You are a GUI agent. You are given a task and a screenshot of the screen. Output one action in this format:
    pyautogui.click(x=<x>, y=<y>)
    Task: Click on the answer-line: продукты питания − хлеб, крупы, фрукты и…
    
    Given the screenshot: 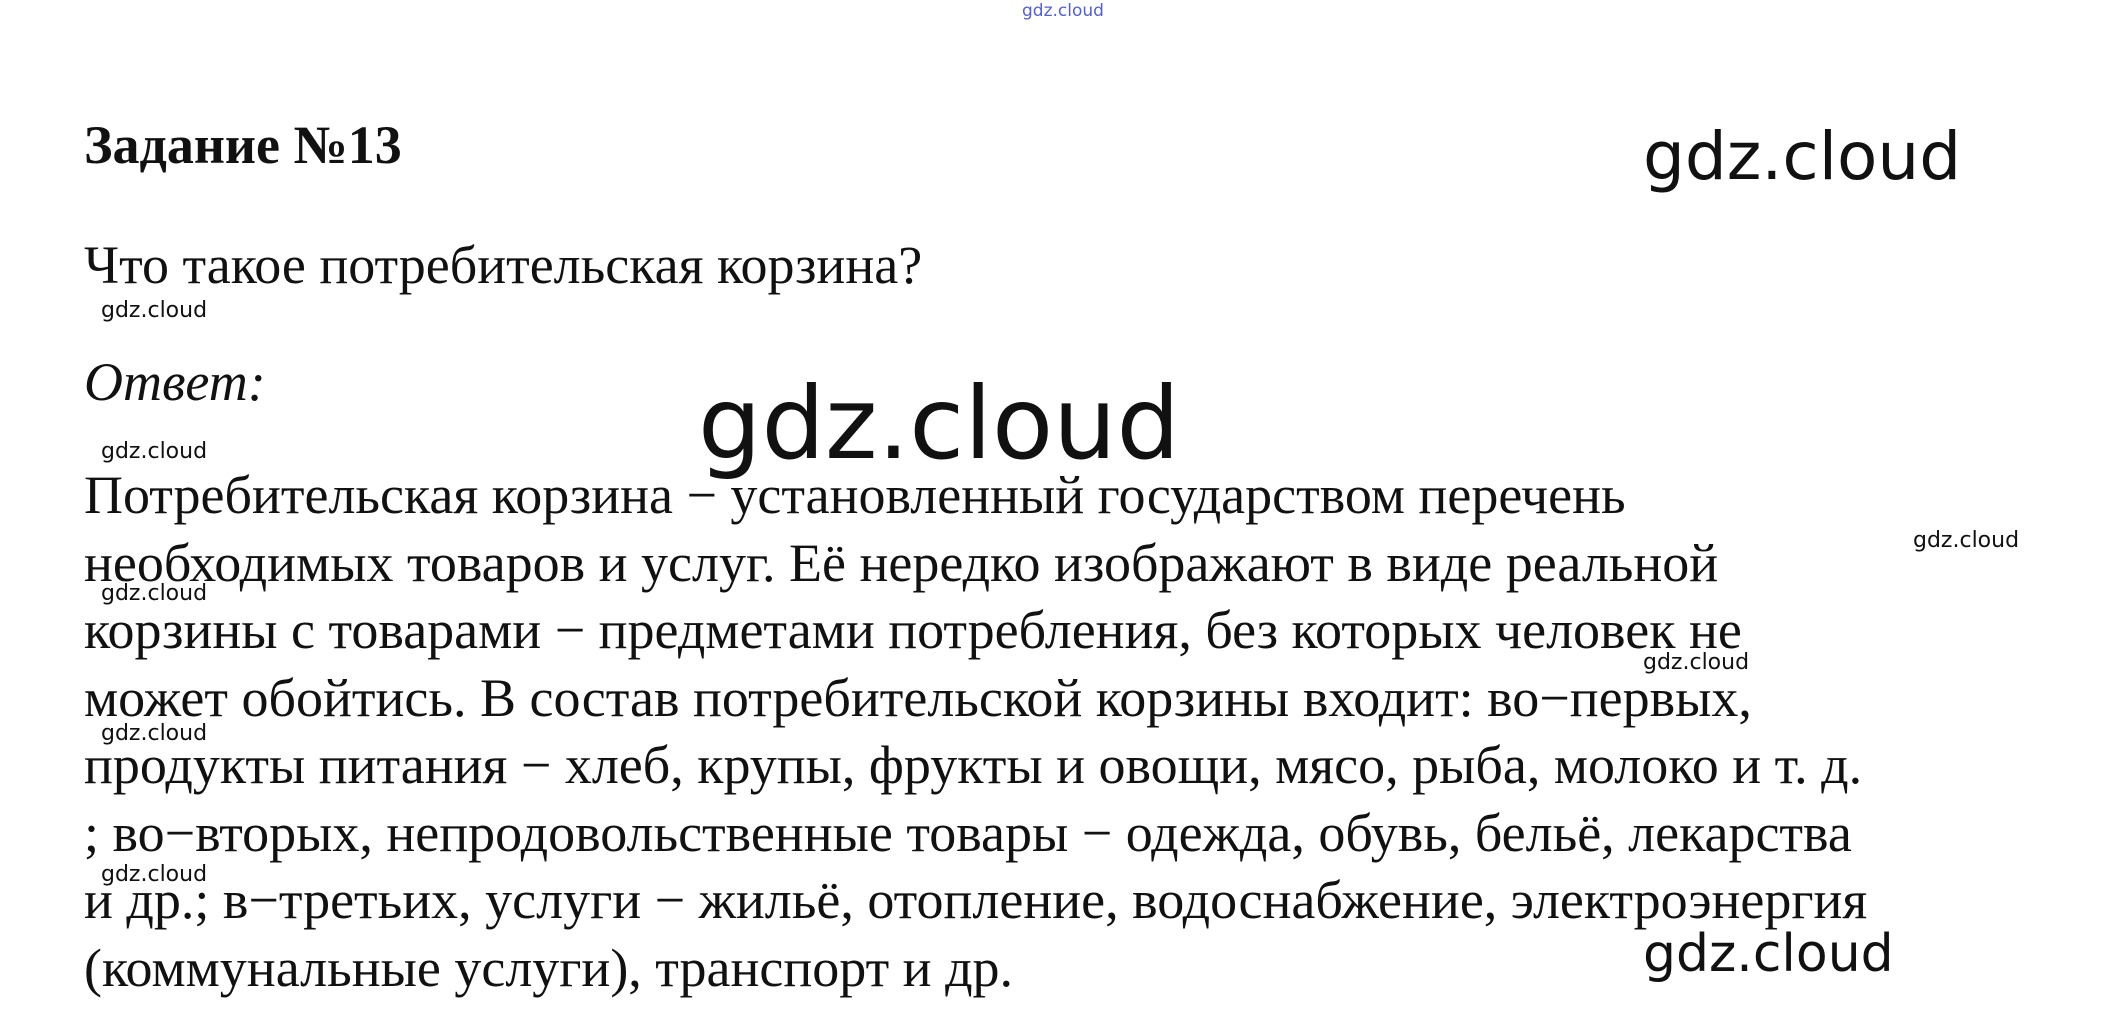 What is the action you would take?
    pyautogui.click(x=973, y=765)
    